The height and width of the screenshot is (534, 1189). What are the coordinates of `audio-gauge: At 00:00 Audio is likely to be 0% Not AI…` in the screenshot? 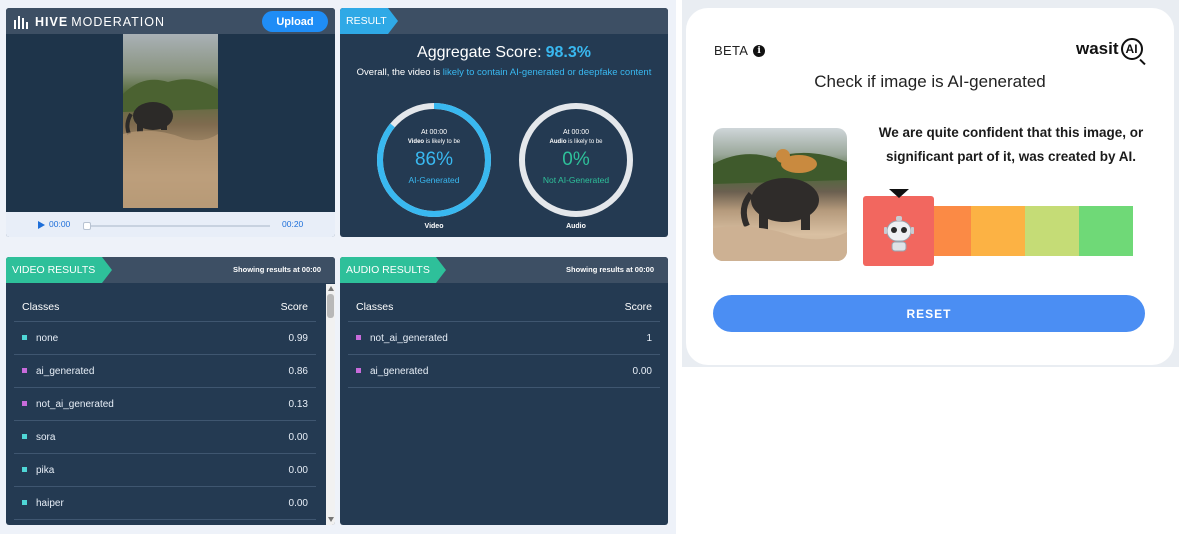 It's located at (576, 165).